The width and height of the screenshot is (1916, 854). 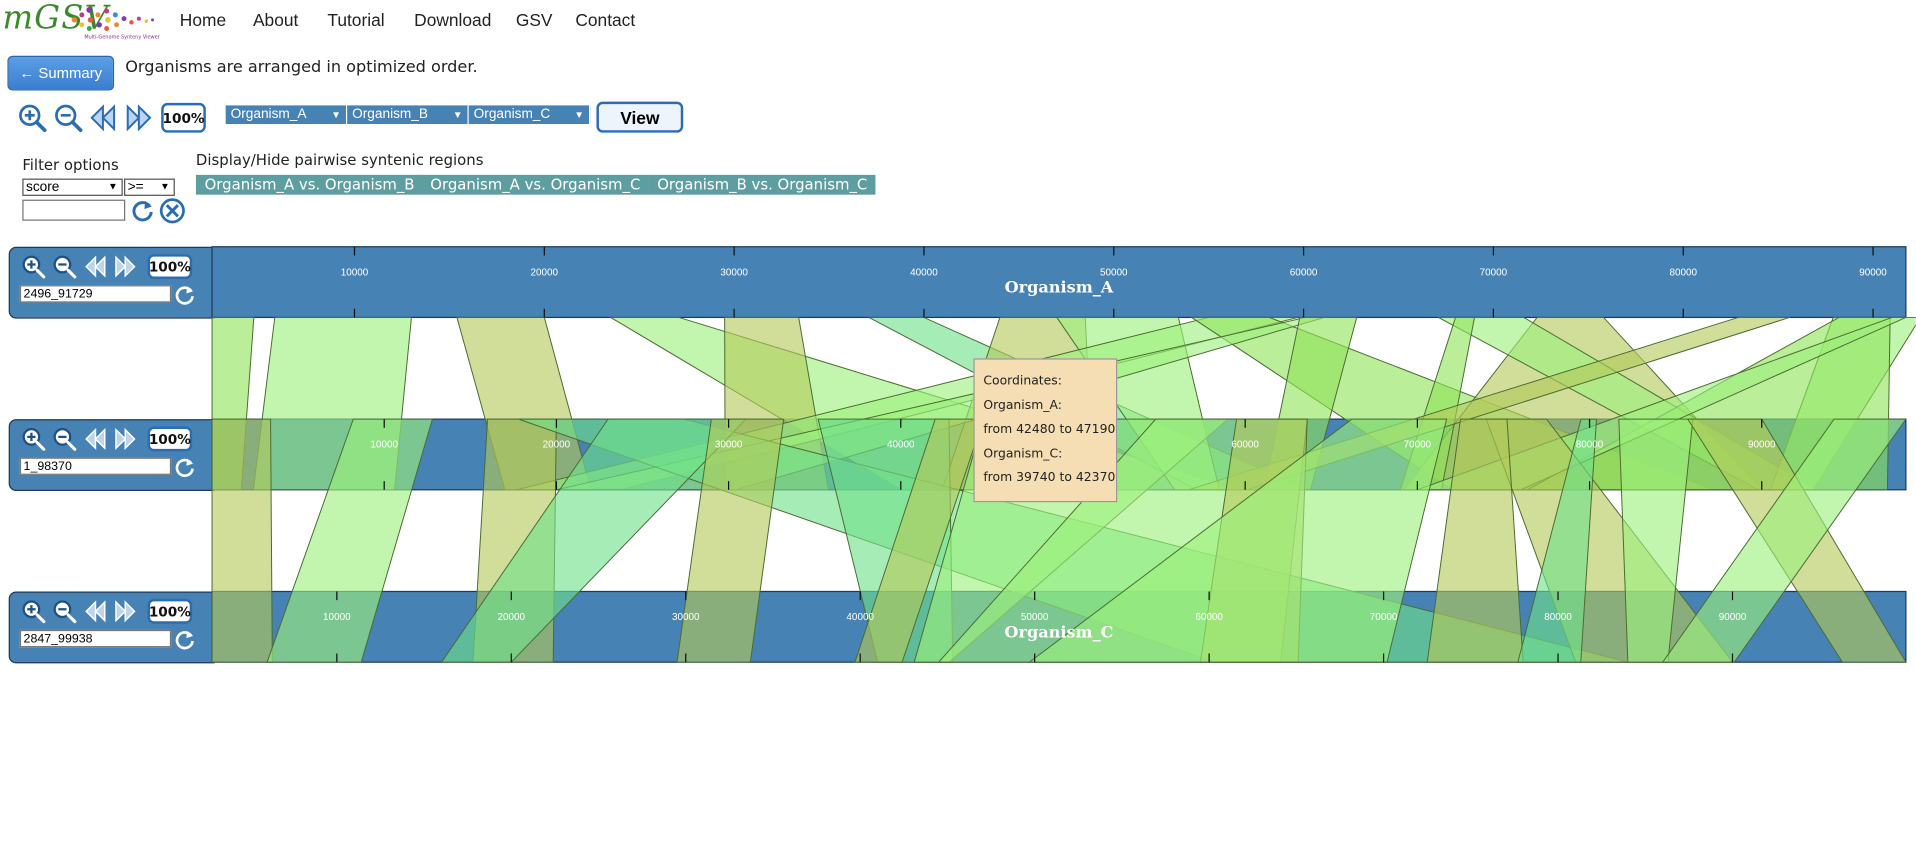 I want to click on synteny-region-b-c, so click(x=242, y=540).